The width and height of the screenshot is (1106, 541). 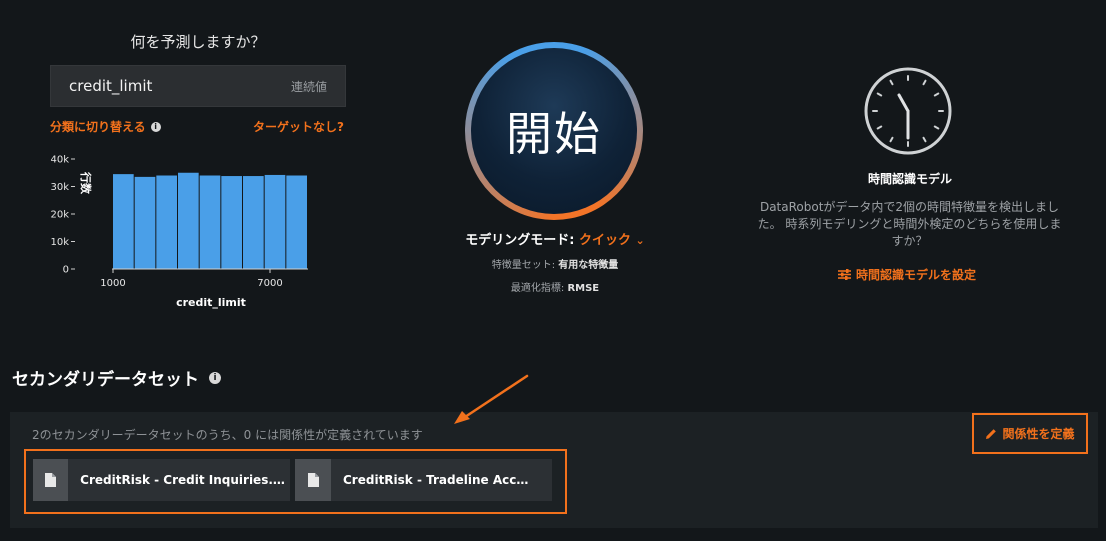 I want to click on x-tick-label: 7000, so click(x=269, y=283).